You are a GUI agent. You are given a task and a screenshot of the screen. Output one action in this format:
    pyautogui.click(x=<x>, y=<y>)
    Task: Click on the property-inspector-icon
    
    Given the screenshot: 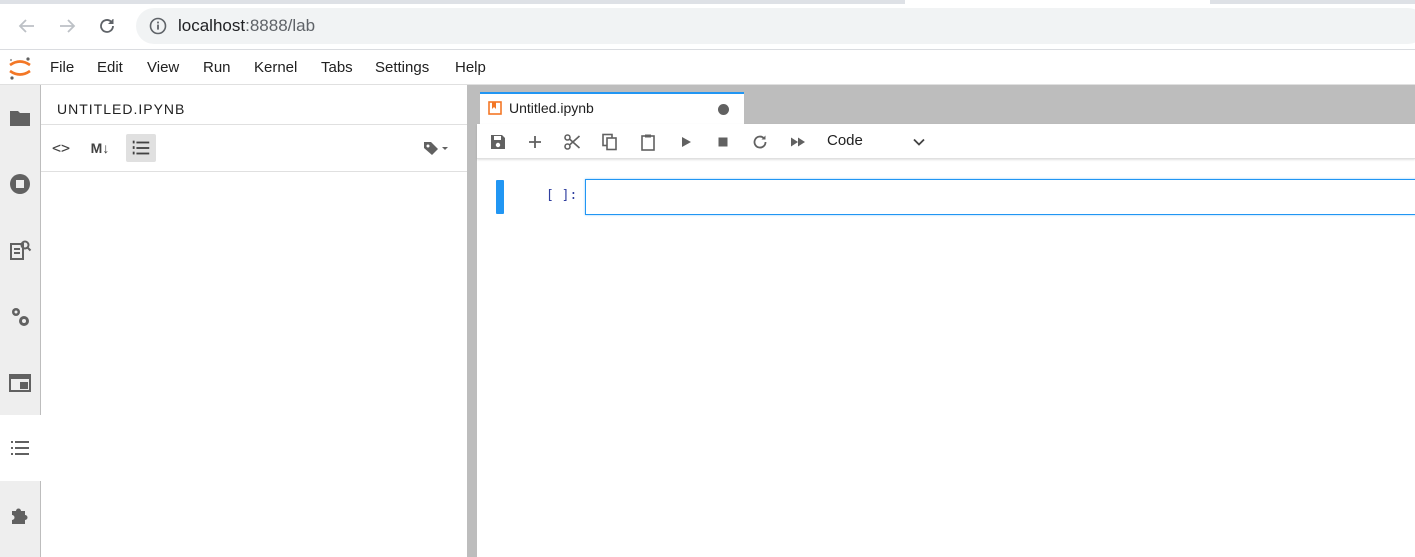 What is the action you would take?
    pyautogui.click(x=21, y=250)
    